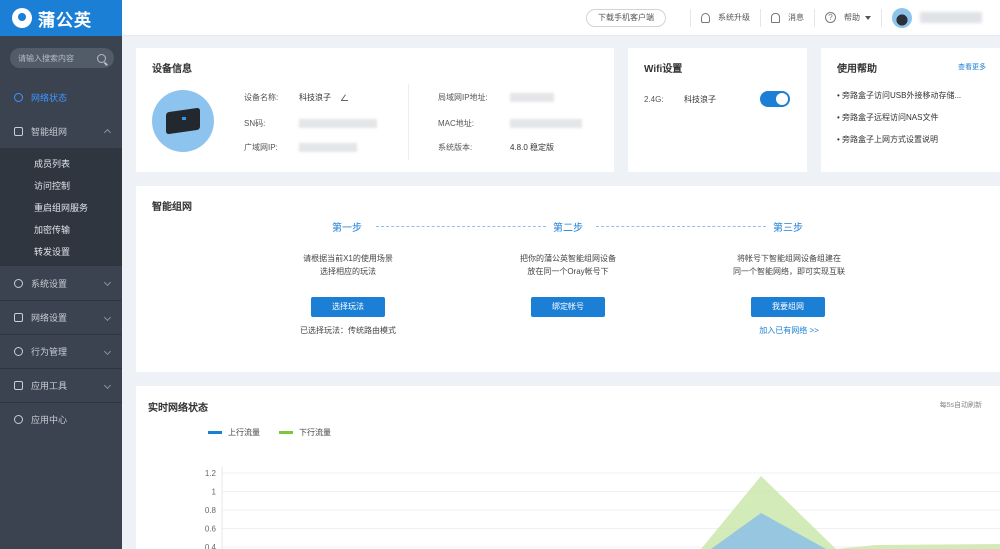  I want to click on sidebar-subitem-encryption: 加密传输, so click(61, 229).